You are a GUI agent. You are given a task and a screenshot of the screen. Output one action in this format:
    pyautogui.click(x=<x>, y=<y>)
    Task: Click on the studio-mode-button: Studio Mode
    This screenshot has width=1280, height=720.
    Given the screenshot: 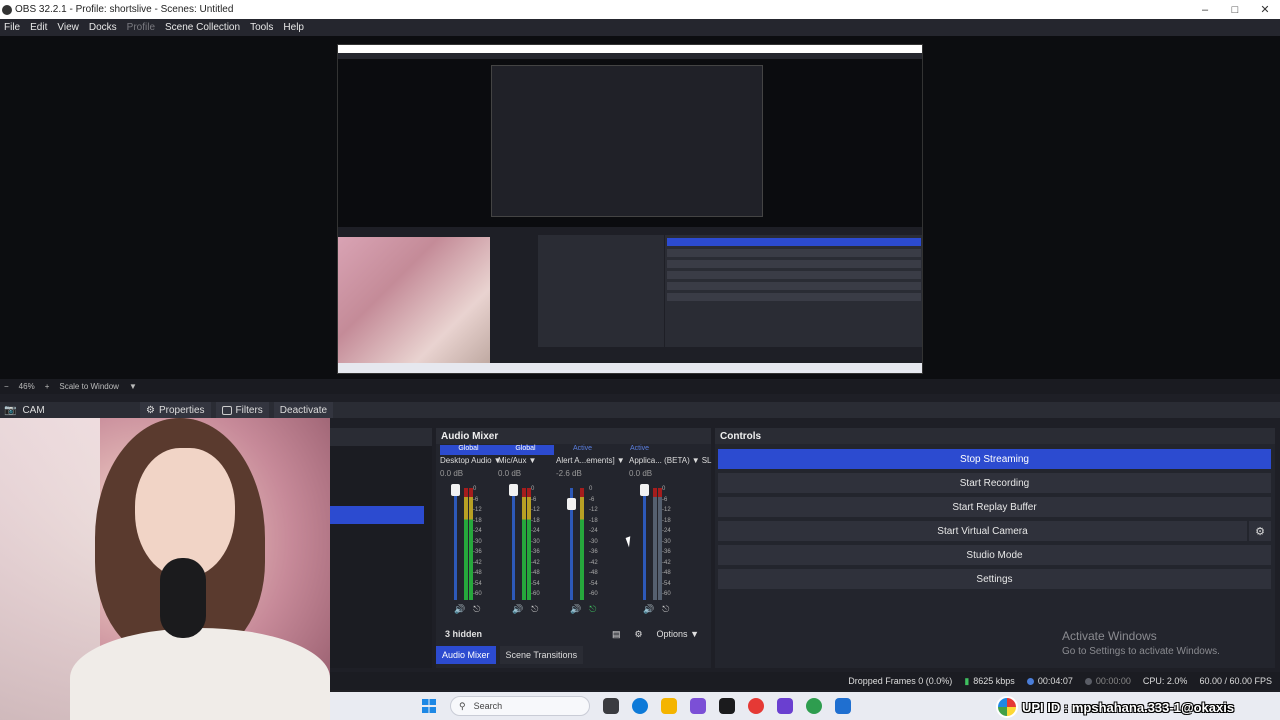 What is the action you would take?
    pyautogui.click(x=994, y=555)
    